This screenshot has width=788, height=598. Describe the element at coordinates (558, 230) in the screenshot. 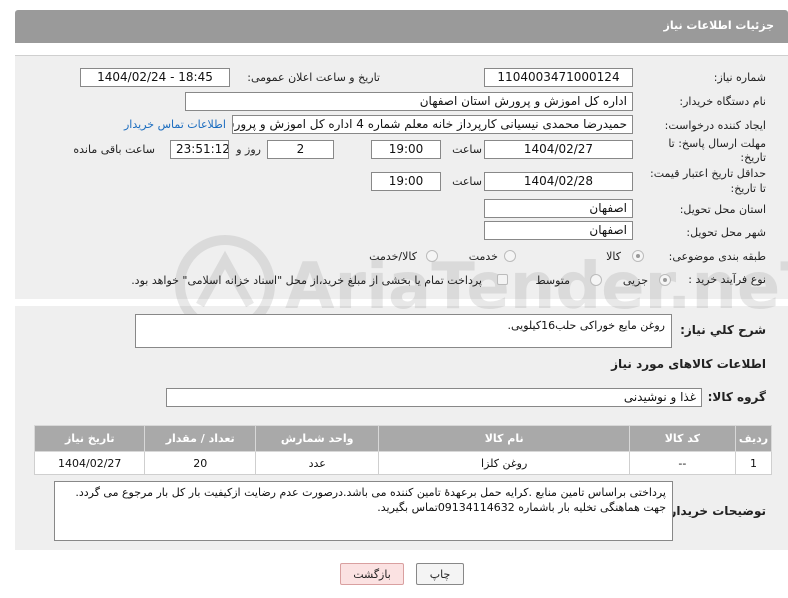

I see `city-field: اصفهان` at that location.